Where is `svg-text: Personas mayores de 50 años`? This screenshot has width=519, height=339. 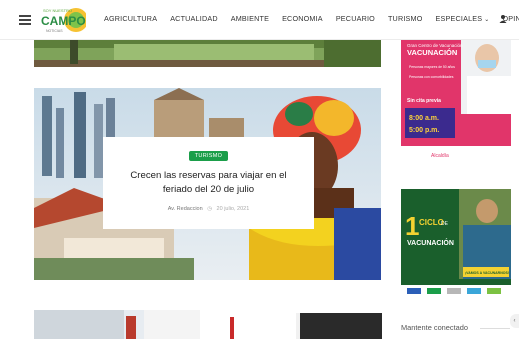
svg-text: Personas mayores de 50 años is located at coordinates (432, 67).